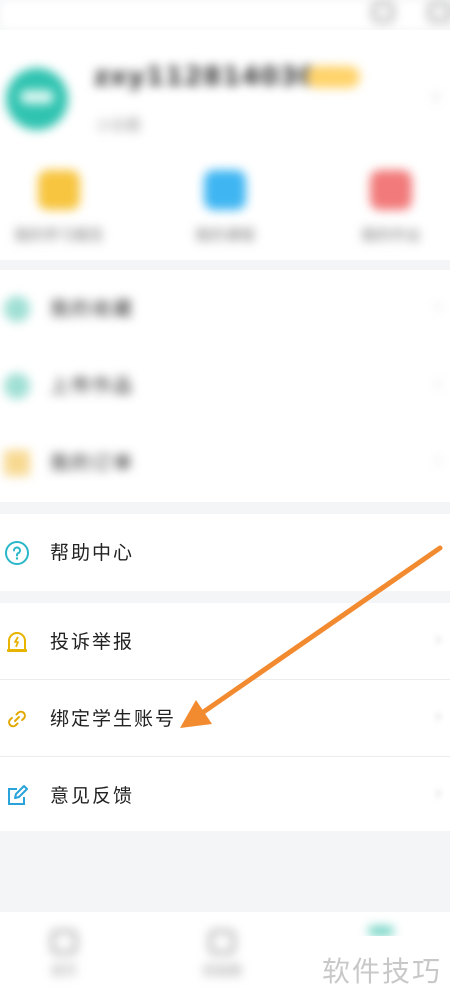  Describe the element at coordinates (382, 971) in the screenshot. I see `watermark-text: 软件技巧` at that location.